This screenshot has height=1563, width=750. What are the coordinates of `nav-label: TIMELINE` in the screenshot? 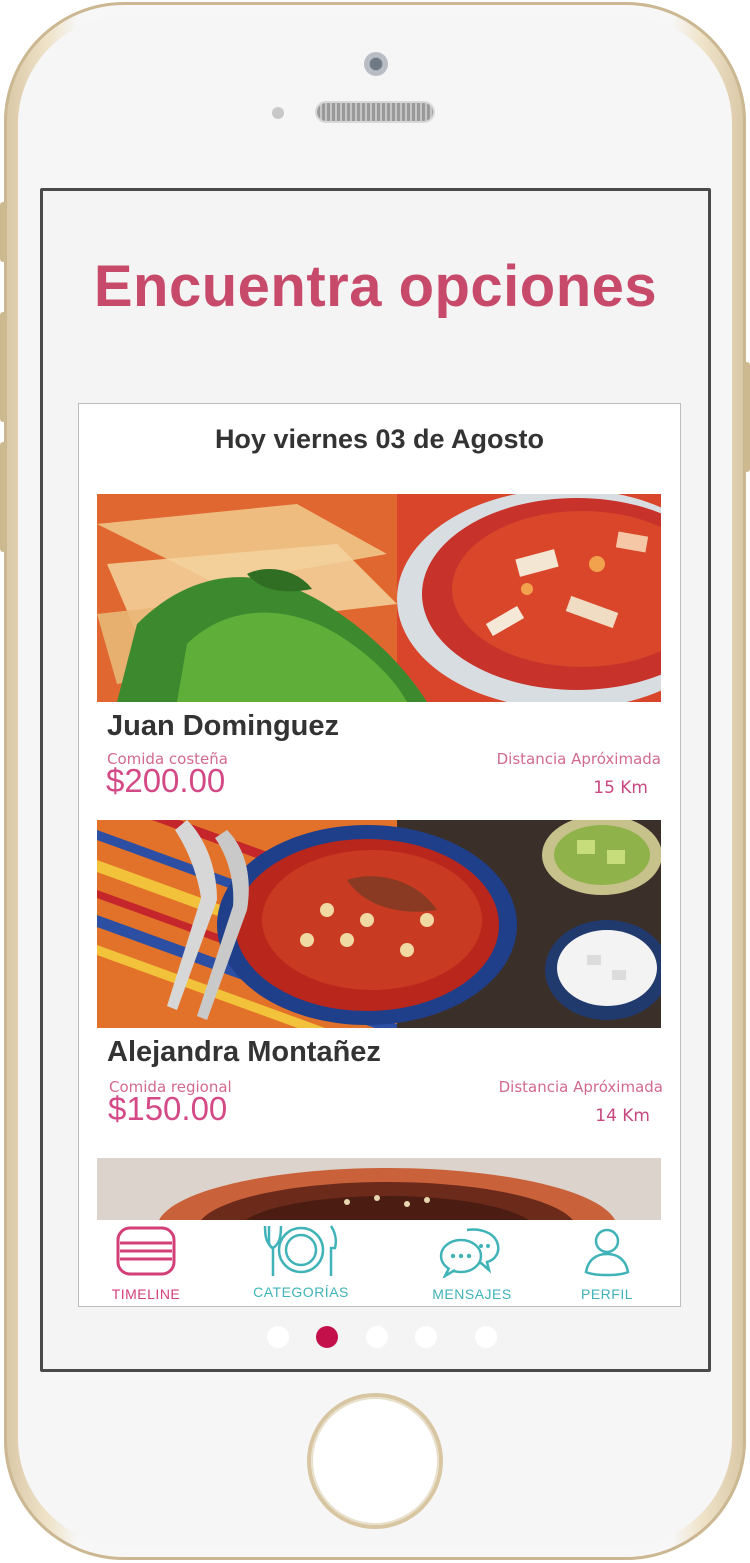 It's located at (146, 1294).